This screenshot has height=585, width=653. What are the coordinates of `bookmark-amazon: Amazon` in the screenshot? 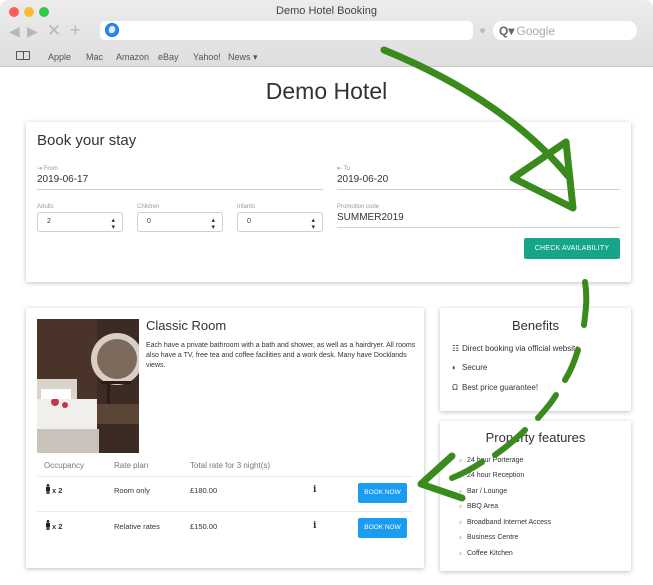 It's located at (132, 57).